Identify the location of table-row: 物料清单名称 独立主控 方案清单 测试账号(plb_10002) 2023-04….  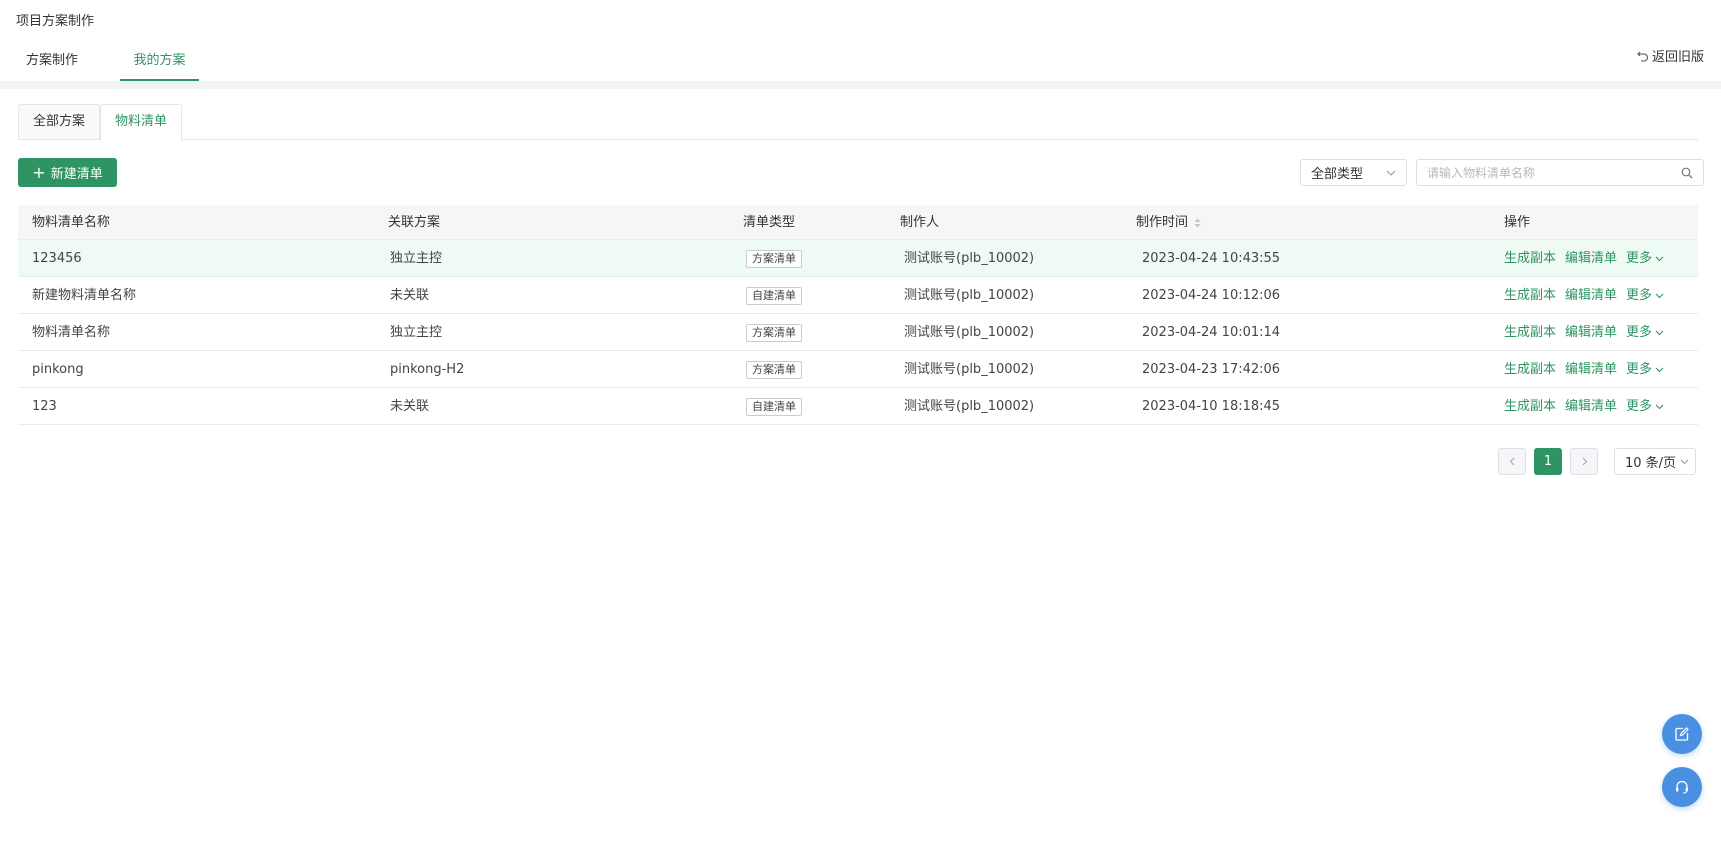
(858, 332).